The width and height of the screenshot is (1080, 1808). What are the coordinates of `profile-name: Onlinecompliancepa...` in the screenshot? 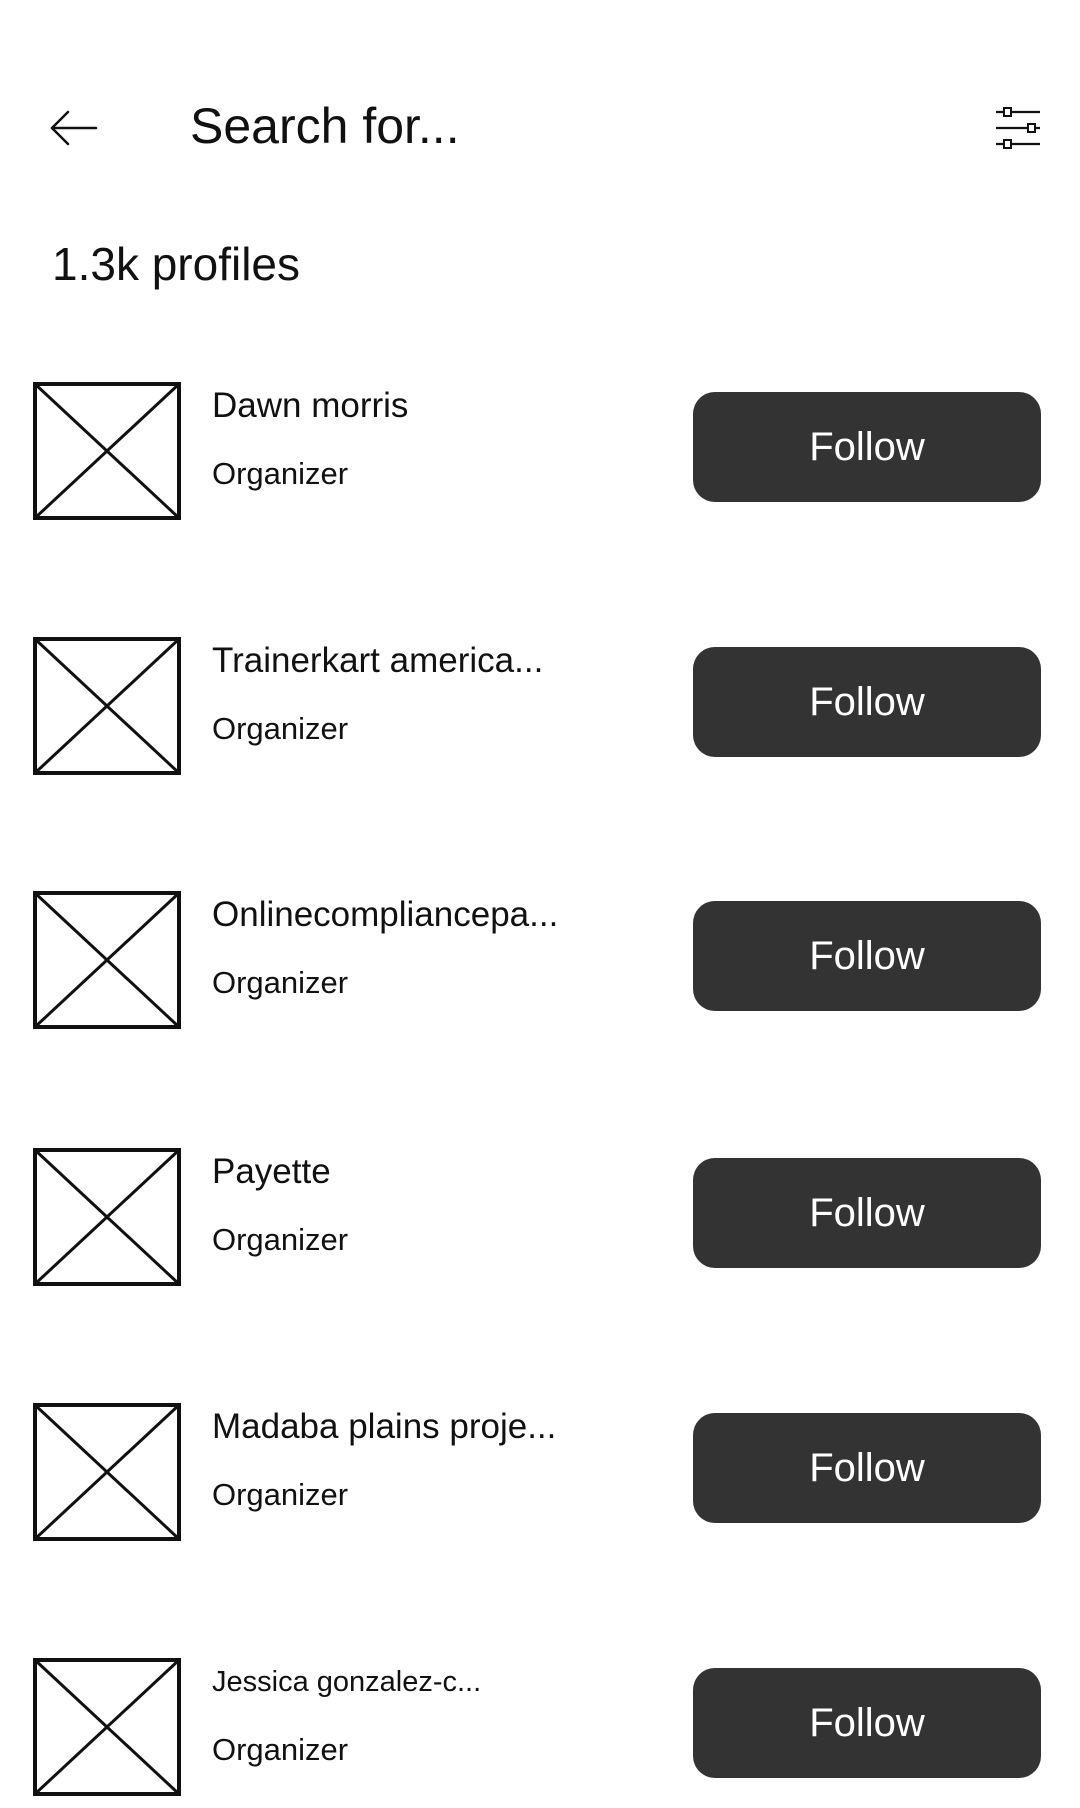 It's located at (385, 914).